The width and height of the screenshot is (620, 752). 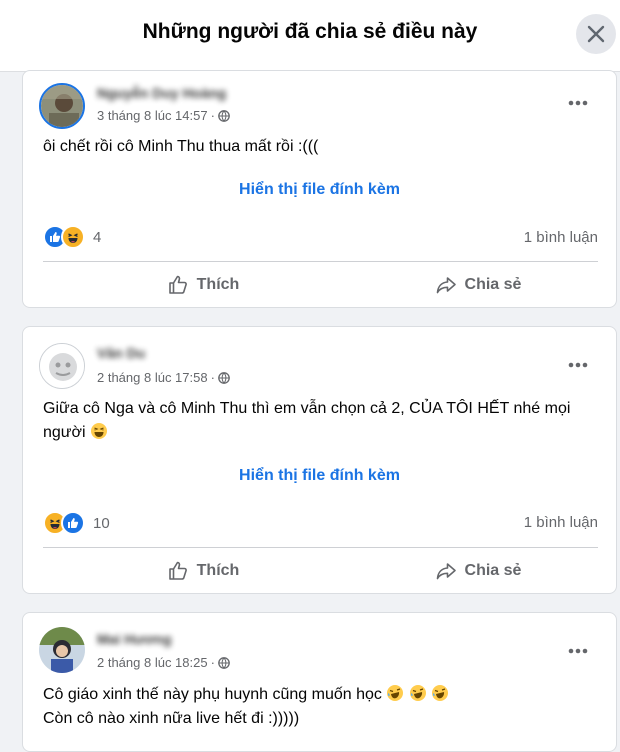 I want to click on dialog-header: Những người đã chia sẻ điều này, so click(x=310, y=36).